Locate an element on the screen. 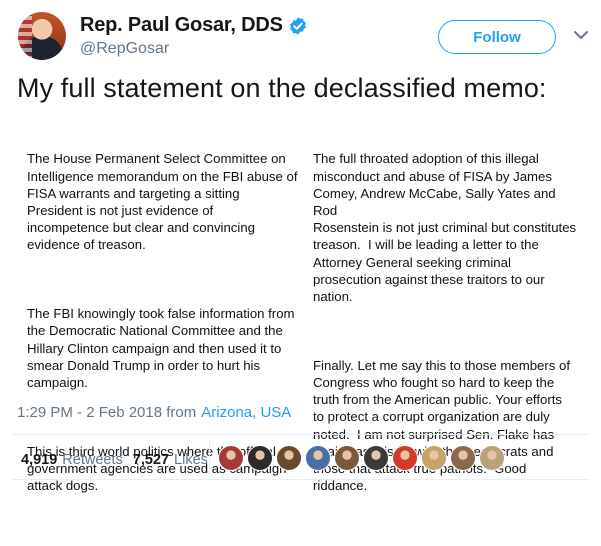 This screenshot has height=546, width=601. retweets-label: Retweets is located at coordinates (92, 460).